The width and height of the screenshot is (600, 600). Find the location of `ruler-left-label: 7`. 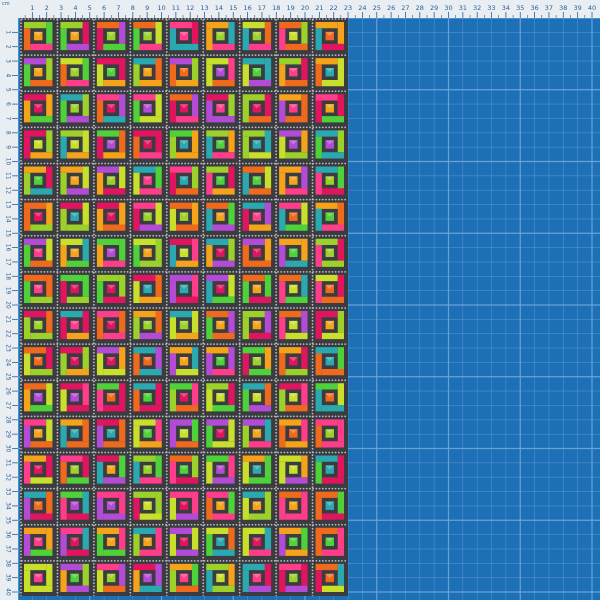

ruler-left-label: 7 is located at coordinates (8, 119).